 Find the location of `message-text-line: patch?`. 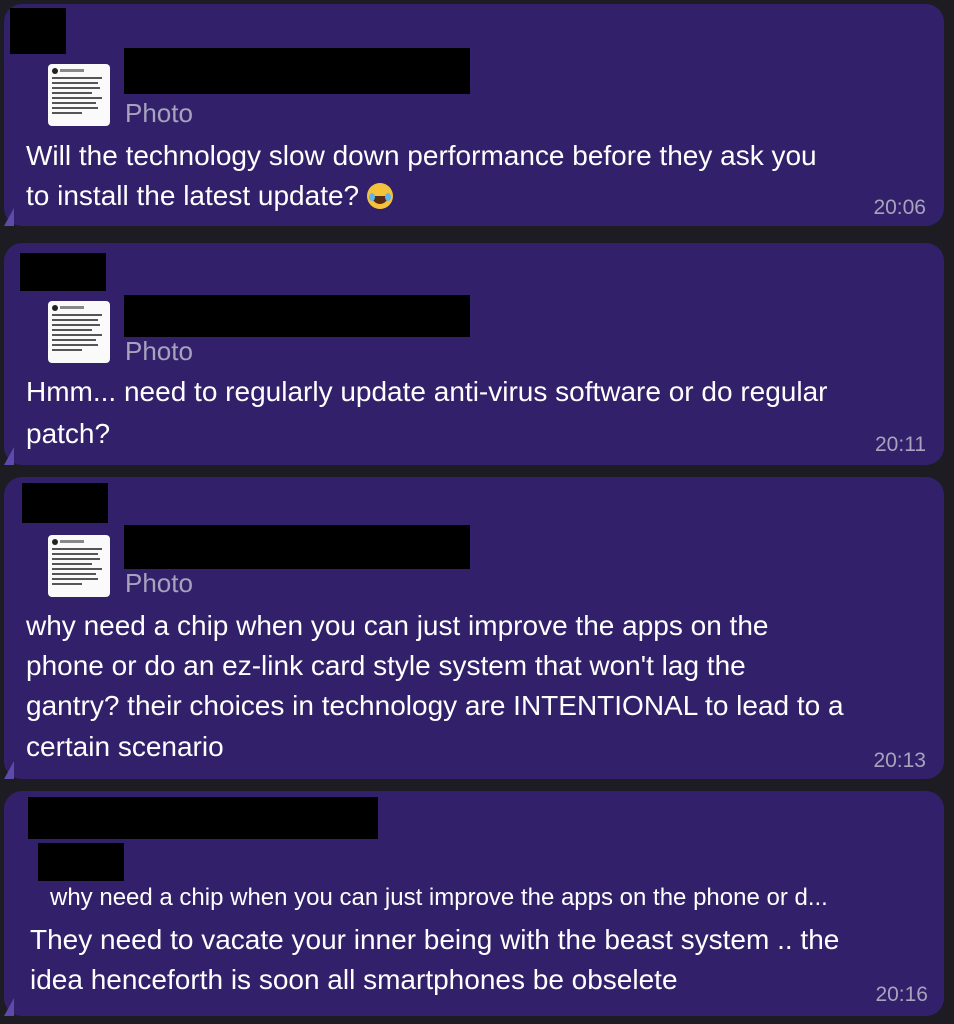

message-text-line: patch? is located at coordinates (68, 433).